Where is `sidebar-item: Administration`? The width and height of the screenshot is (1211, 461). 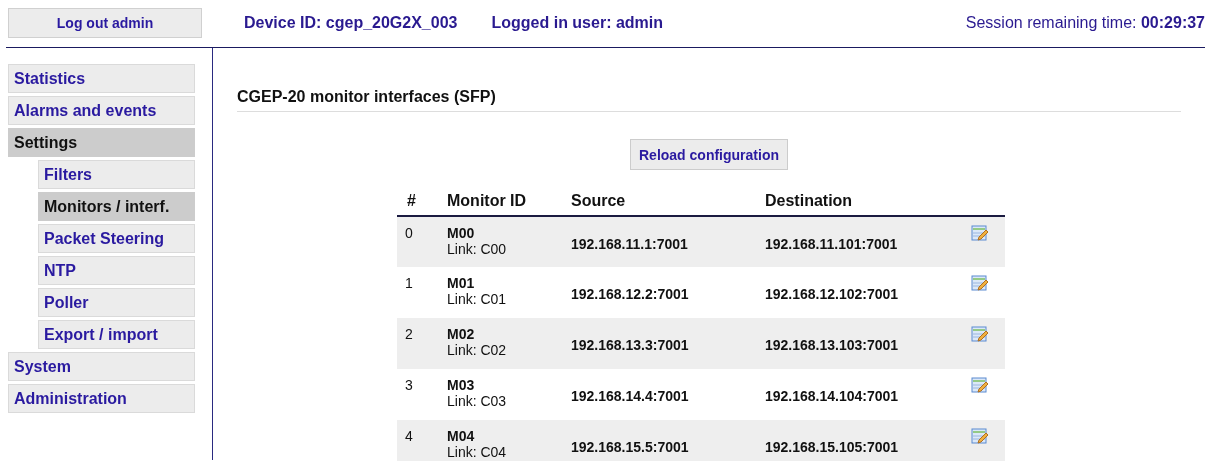 sidebar-item: Administration is located at coordinates (101, 398).